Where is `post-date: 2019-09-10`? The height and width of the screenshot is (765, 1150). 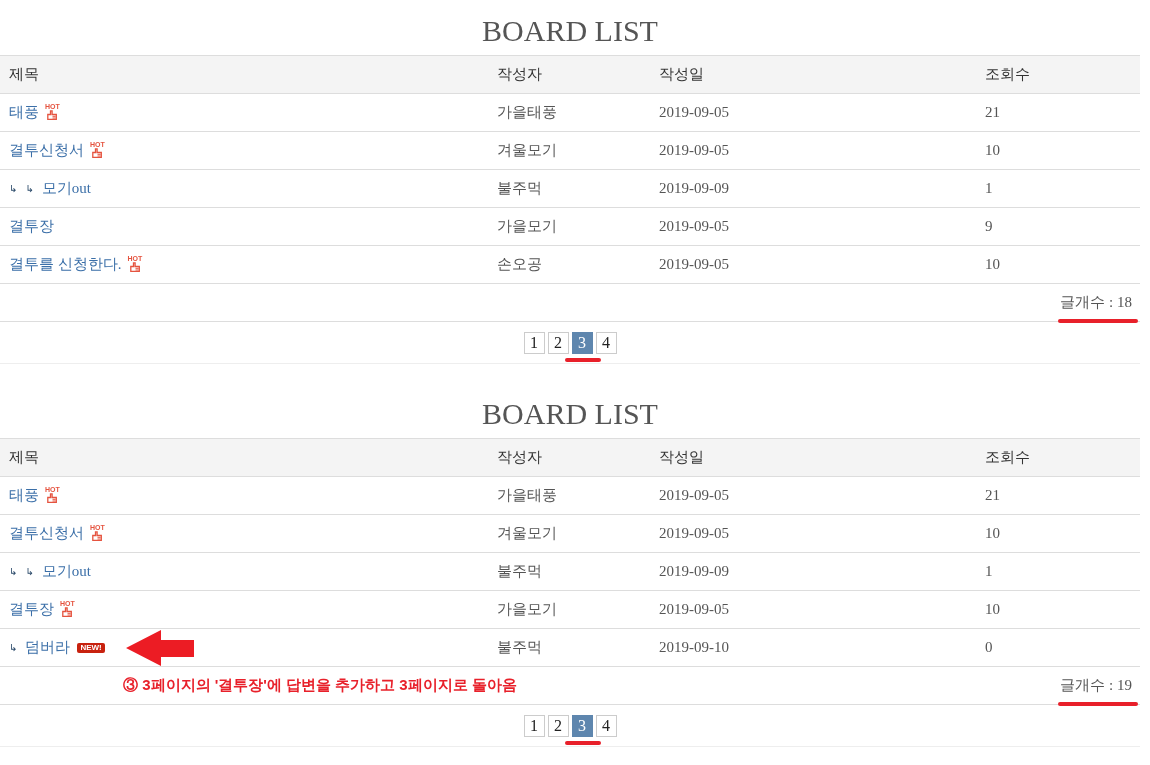 post-date: 2019-09-10 is located at coordinates (813, 647).